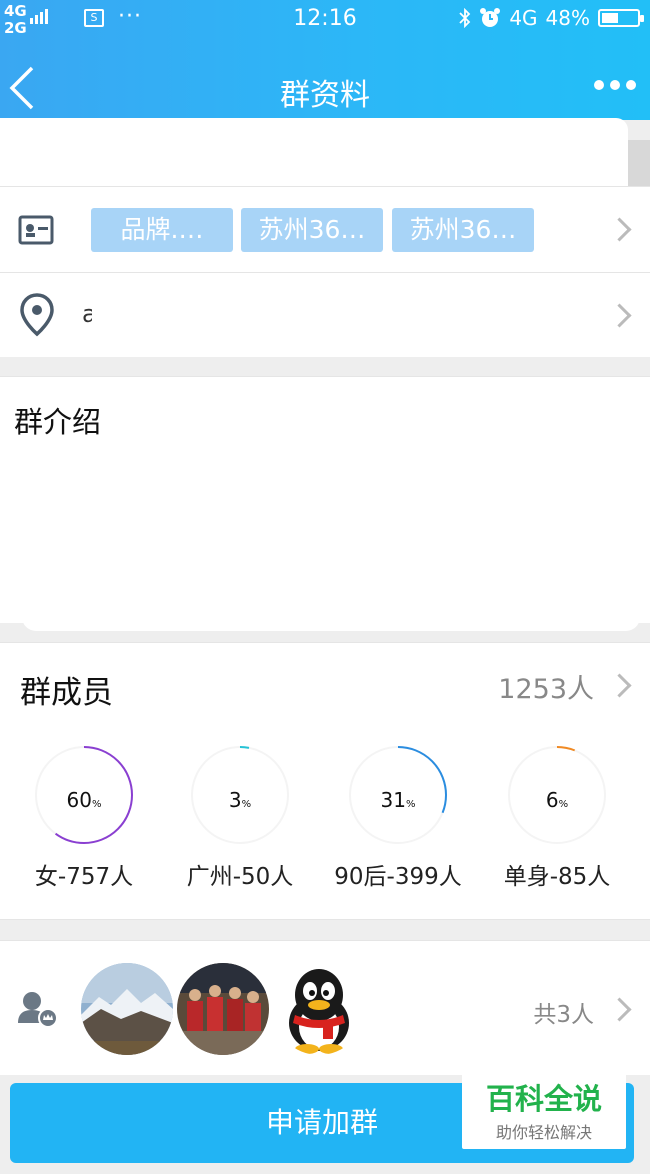 The image size is (650, 1174). I want to click on member-stat: 6% 单身-85人, so click(557, 817).